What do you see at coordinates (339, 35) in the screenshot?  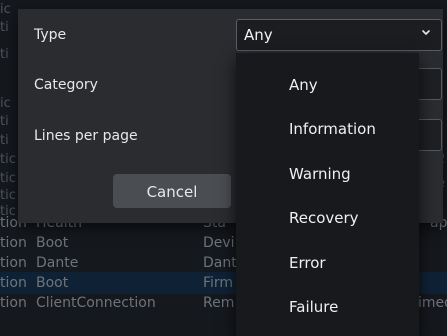 I see `type-select: Any` at bounding box center [339, 35].